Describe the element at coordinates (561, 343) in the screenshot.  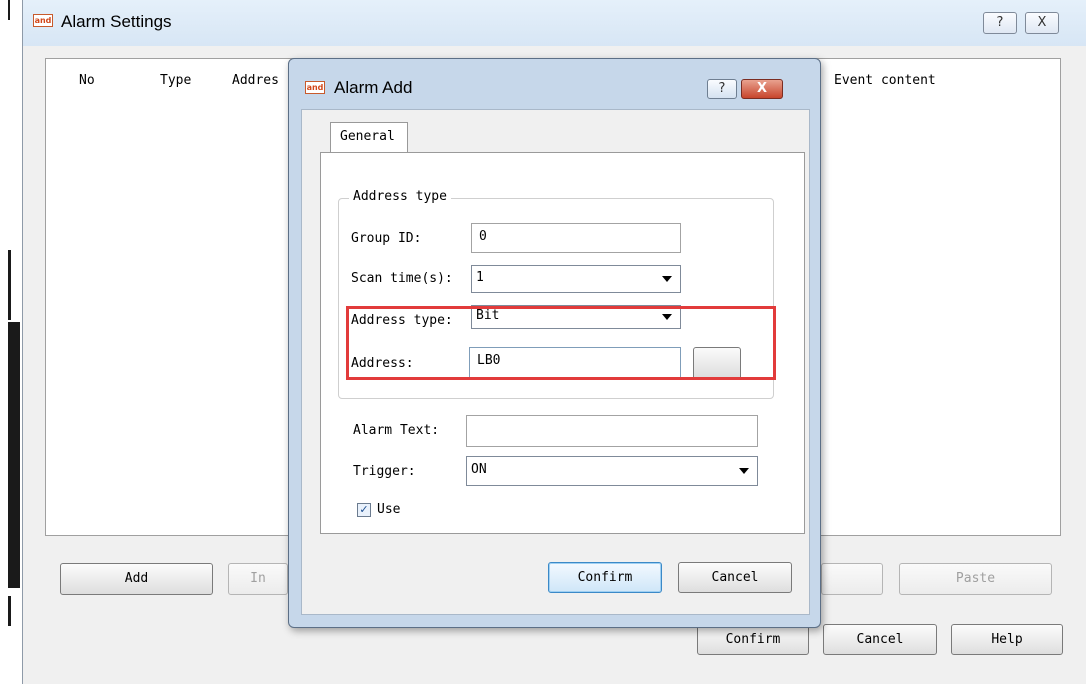
I see `address-highlight-box` at that location.